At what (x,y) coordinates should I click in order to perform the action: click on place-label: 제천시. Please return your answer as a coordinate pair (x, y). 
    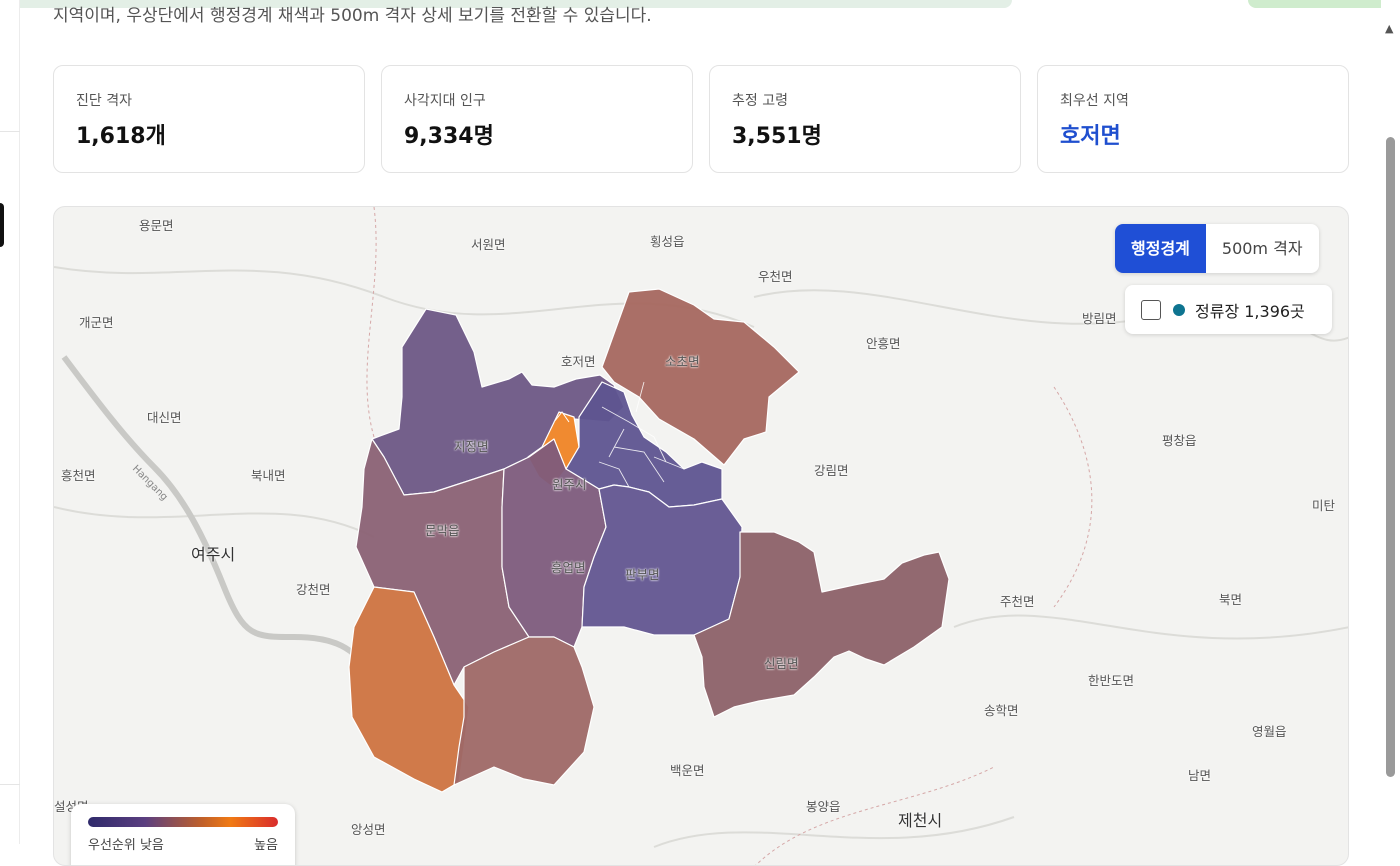
    Looking at the image, I should click on (920, 820).